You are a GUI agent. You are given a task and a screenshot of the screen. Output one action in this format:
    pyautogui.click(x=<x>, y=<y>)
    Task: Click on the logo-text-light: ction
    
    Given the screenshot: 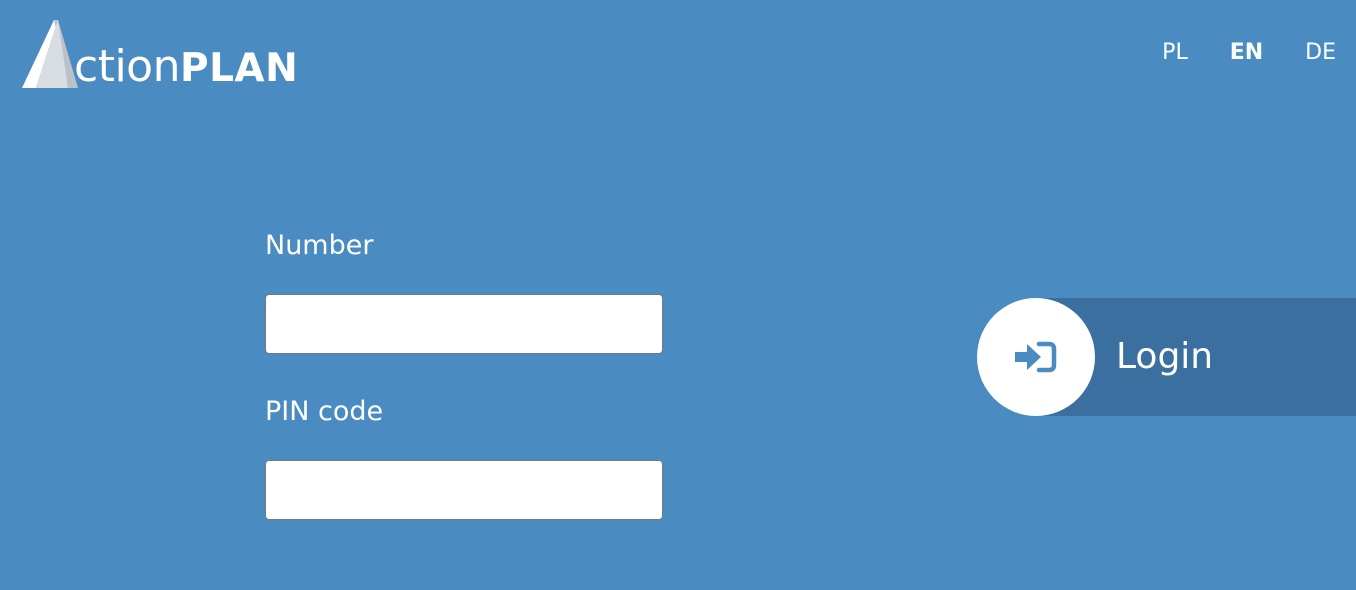 What is the action you would take?
    pyautogui.click(x=127, y=66)
    